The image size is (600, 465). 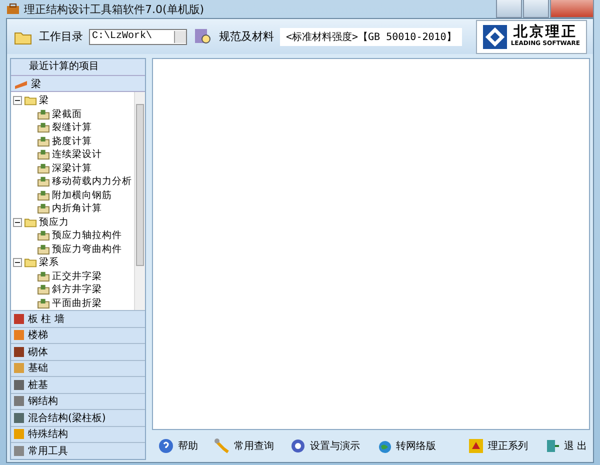 I want to click on recent-projects-header: 最近计算的项目, so click(x=78, y=67).